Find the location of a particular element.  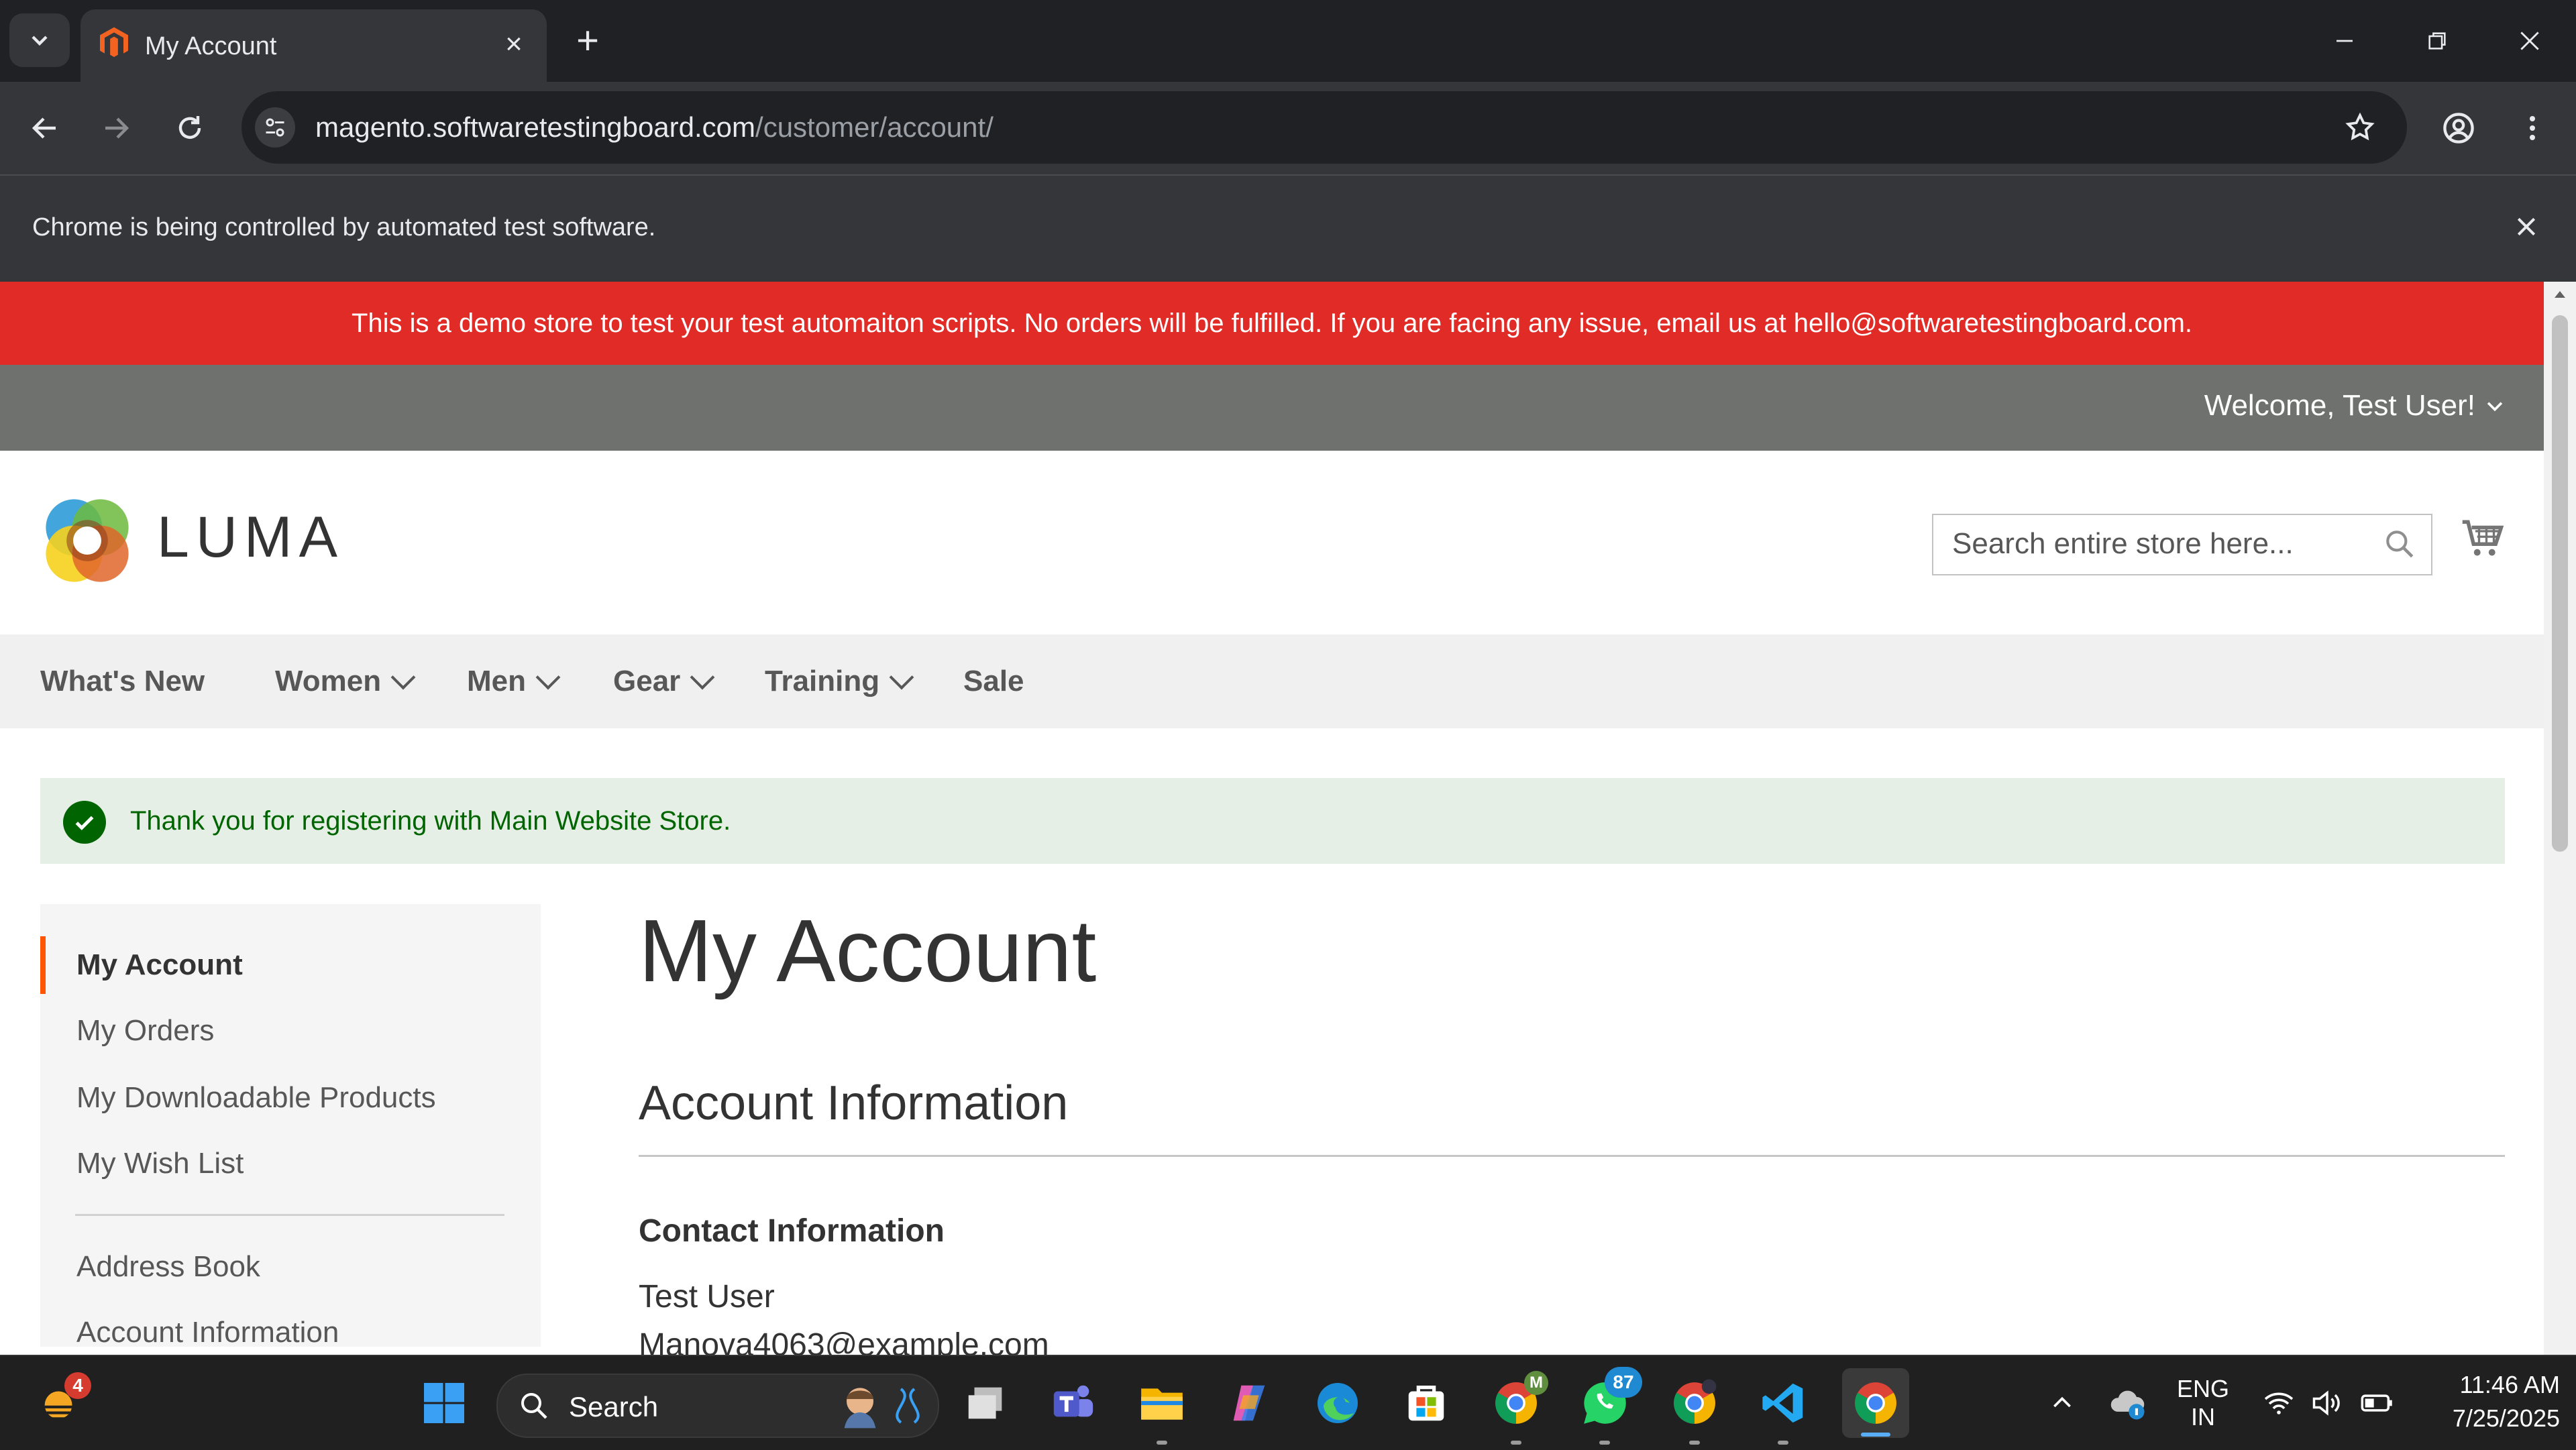

contact-information-heading: Contact Information is located at coordinates (792, 1231).